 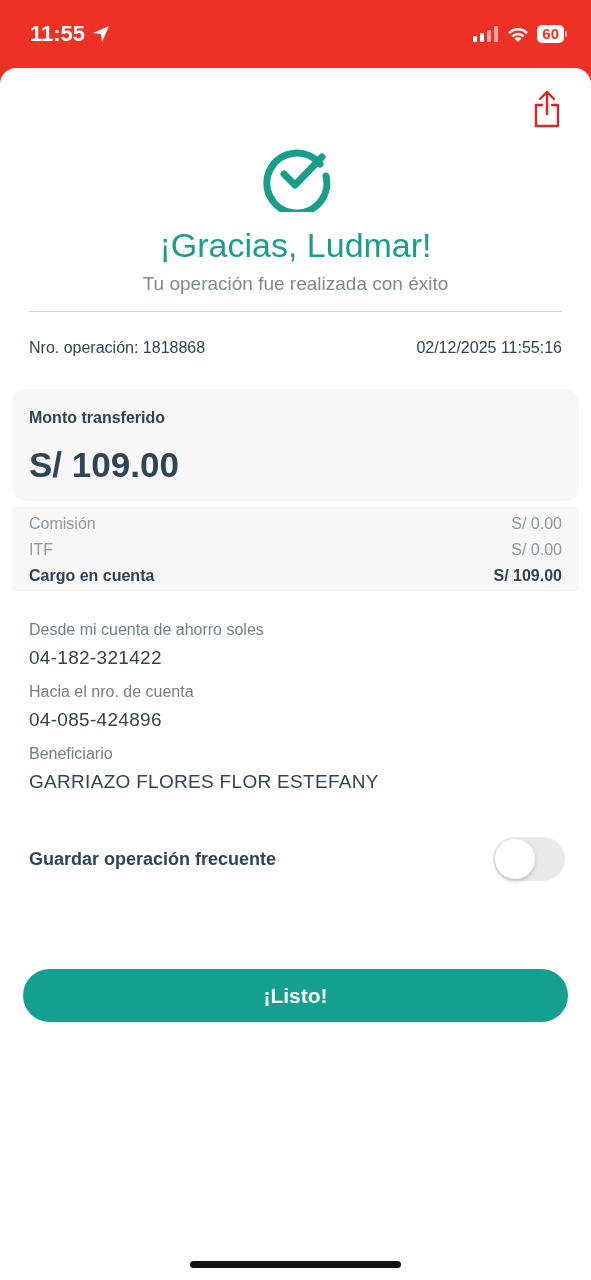 I want to click on thank-you-title: ¡Gracias, Ludmar!, so click(x=295, y=245).